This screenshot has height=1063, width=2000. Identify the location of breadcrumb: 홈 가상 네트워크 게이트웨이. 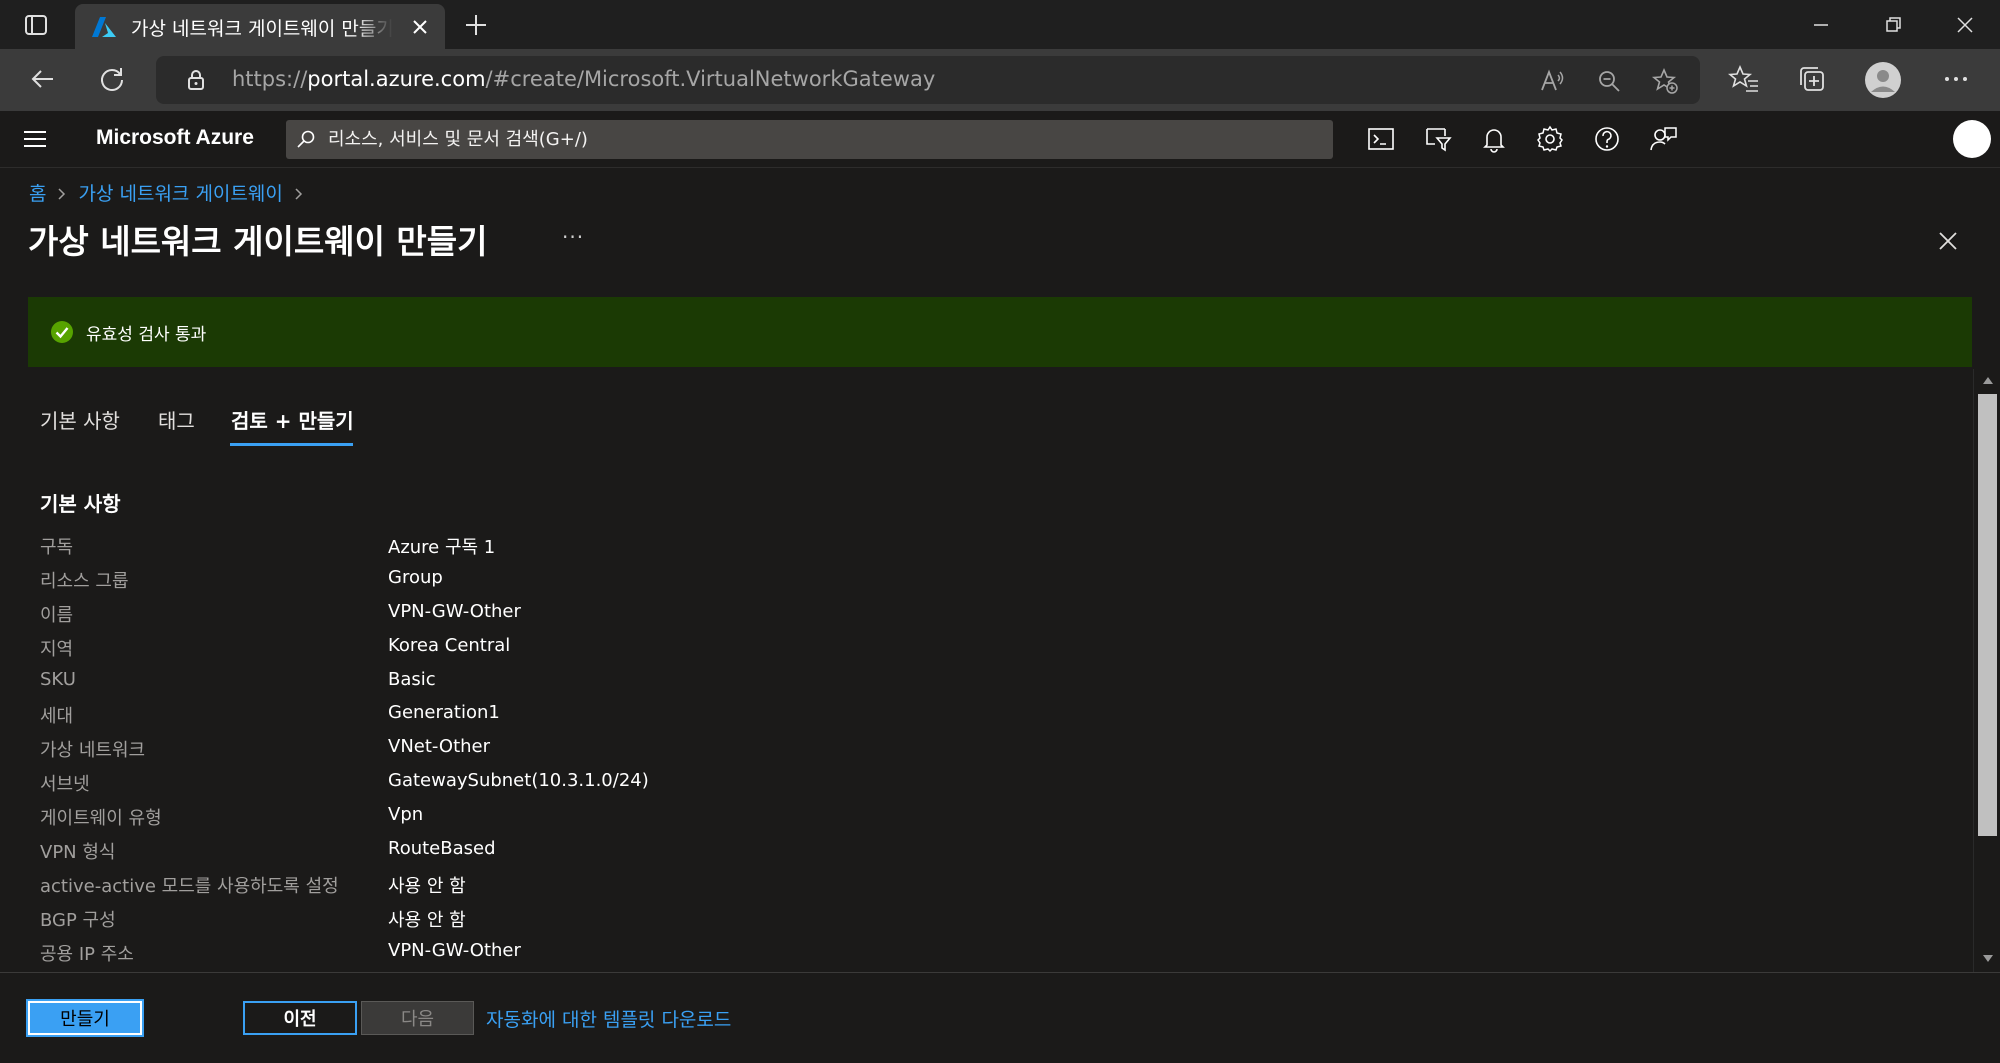
(172, 192).